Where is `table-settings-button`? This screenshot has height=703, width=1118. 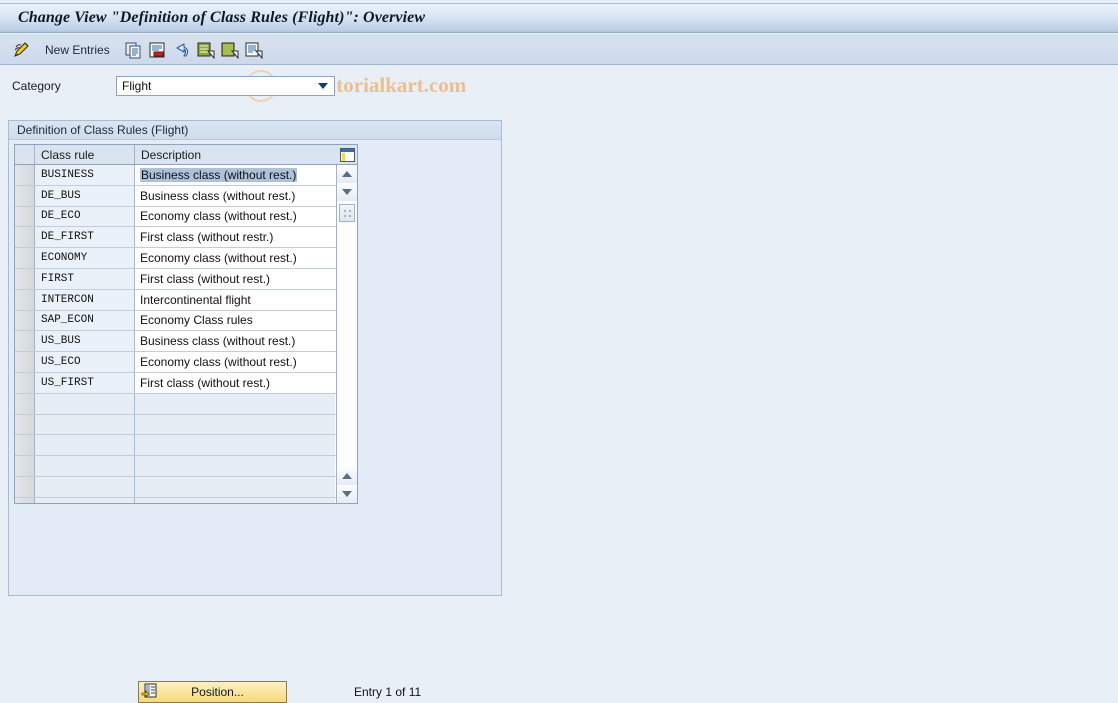 table-settings-button is located at coordinates (347, 154).